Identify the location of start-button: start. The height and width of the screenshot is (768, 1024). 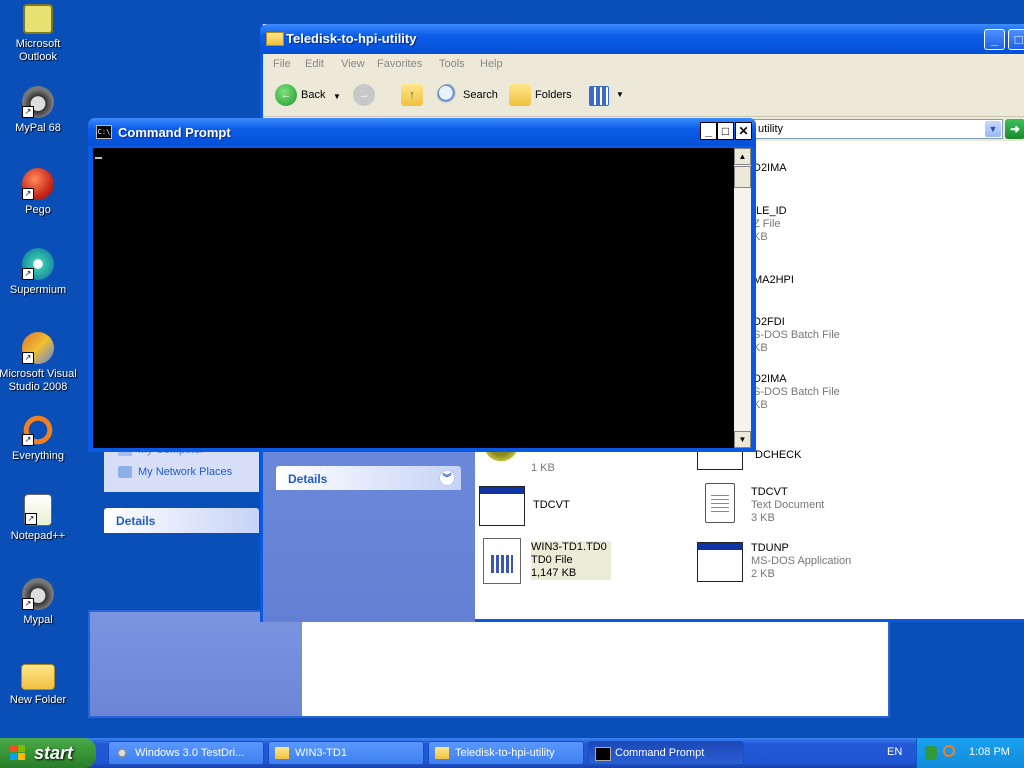
(48, 753).